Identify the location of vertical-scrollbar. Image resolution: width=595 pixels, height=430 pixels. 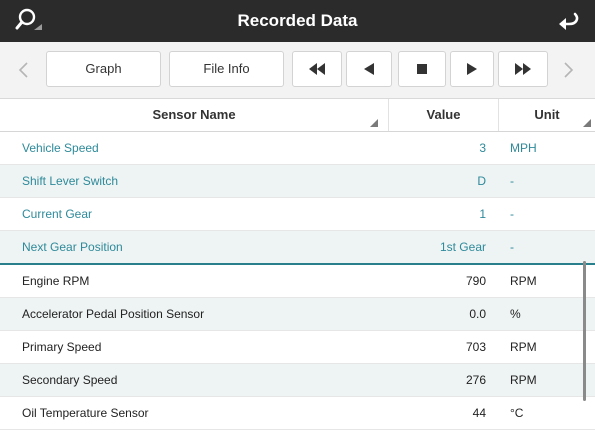
(584, 331).